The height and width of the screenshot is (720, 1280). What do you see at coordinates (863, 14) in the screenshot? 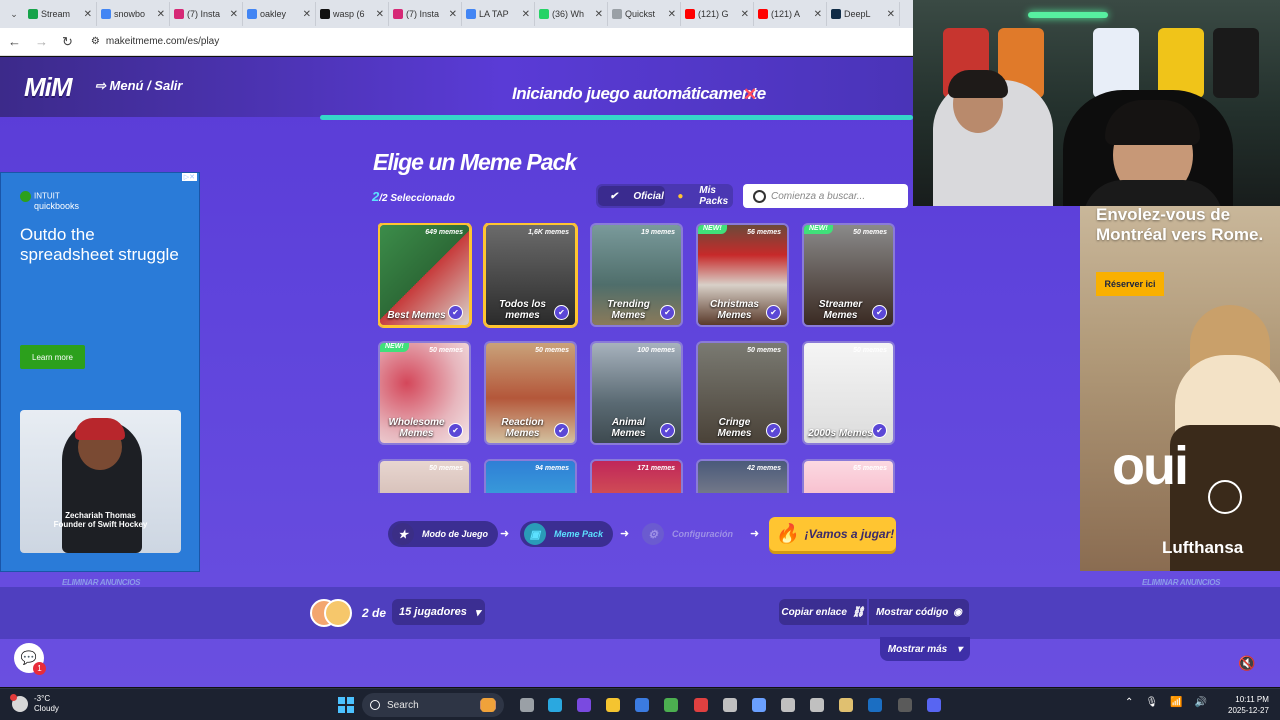
I see `browser-tab: DeepL ✕` at bounding box center [863, 14].